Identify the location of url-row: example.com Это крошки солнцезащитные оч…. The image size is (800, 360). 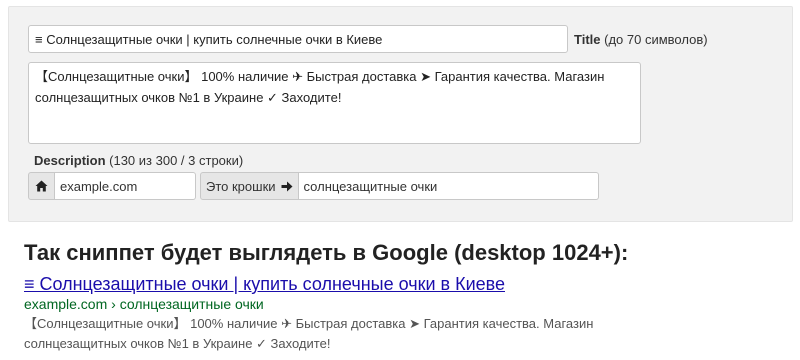
(313, 186).